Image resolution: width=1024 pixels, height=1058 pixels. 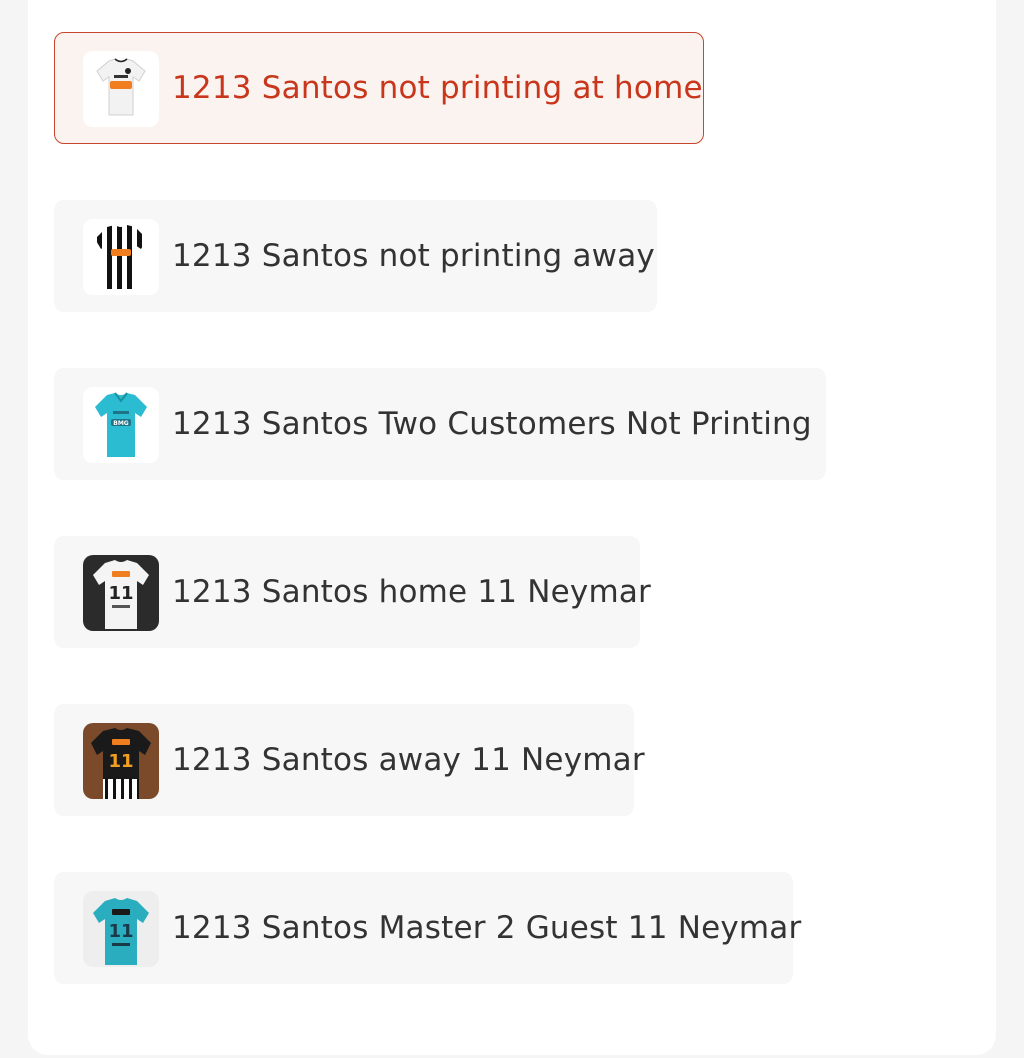 What do you see at coordinates (487, 928) in the screenshot?
I see `variant-option-label: 1213 Santos Master 2 Guest 11 Neymar` at bounding box center [487, 928].